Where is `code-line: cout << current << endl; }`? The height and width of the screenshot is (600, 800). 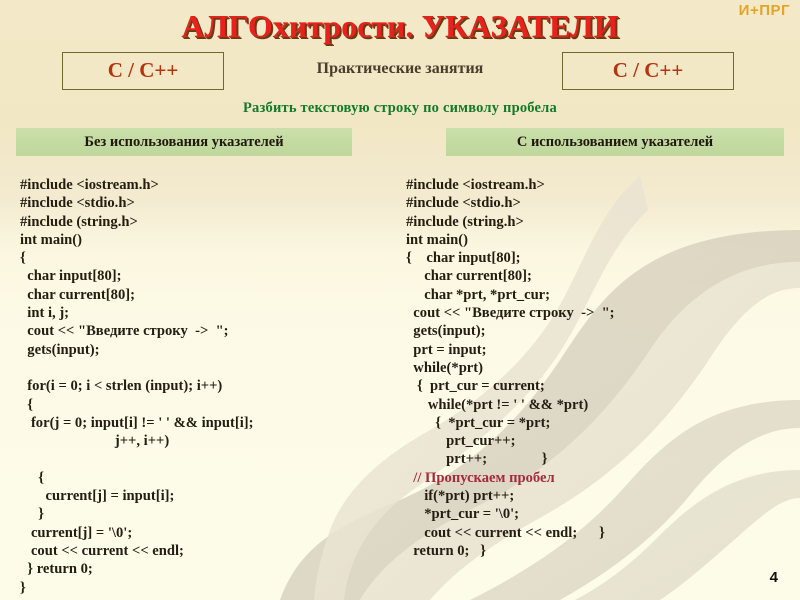
code-line: cout << current << endl; } is located at coordinates (505, 532).